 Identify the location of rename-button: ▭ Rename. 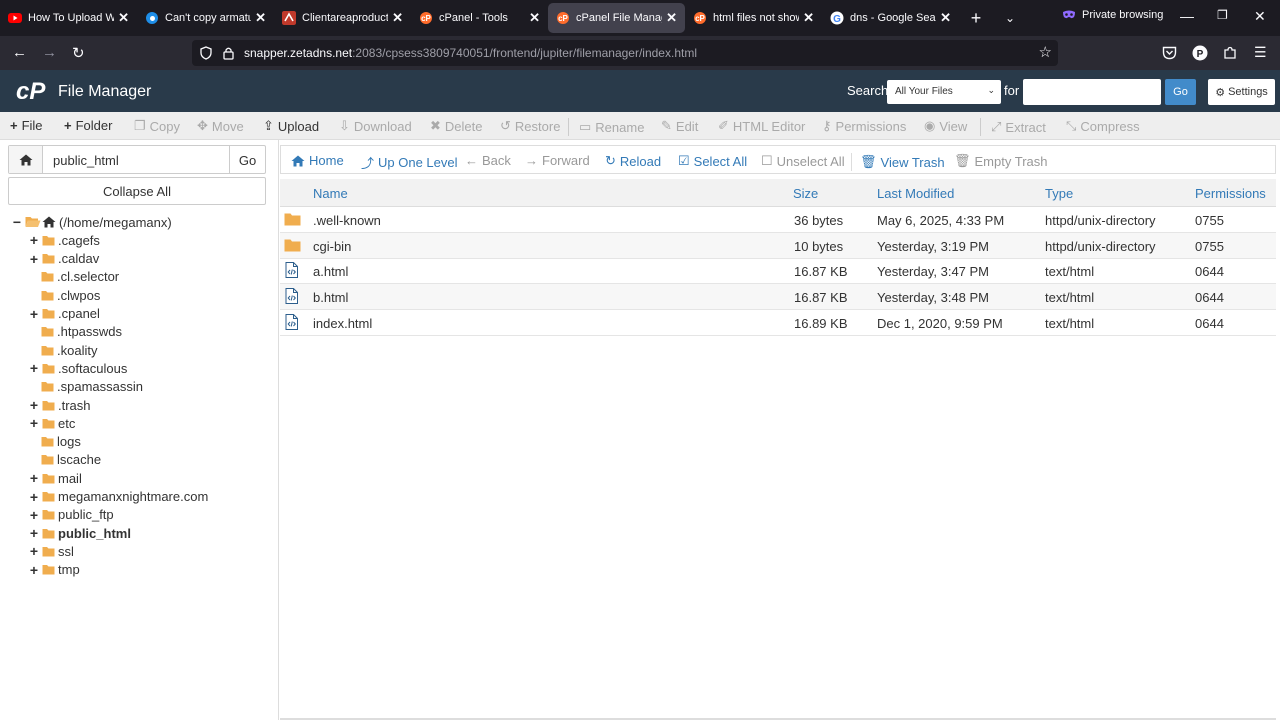
(606, 127).